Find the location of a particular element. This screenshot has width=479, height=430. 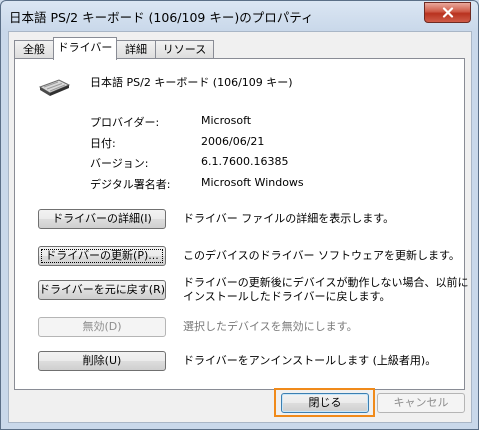

tab-resources: リソース is located at coordinates (184, 49).